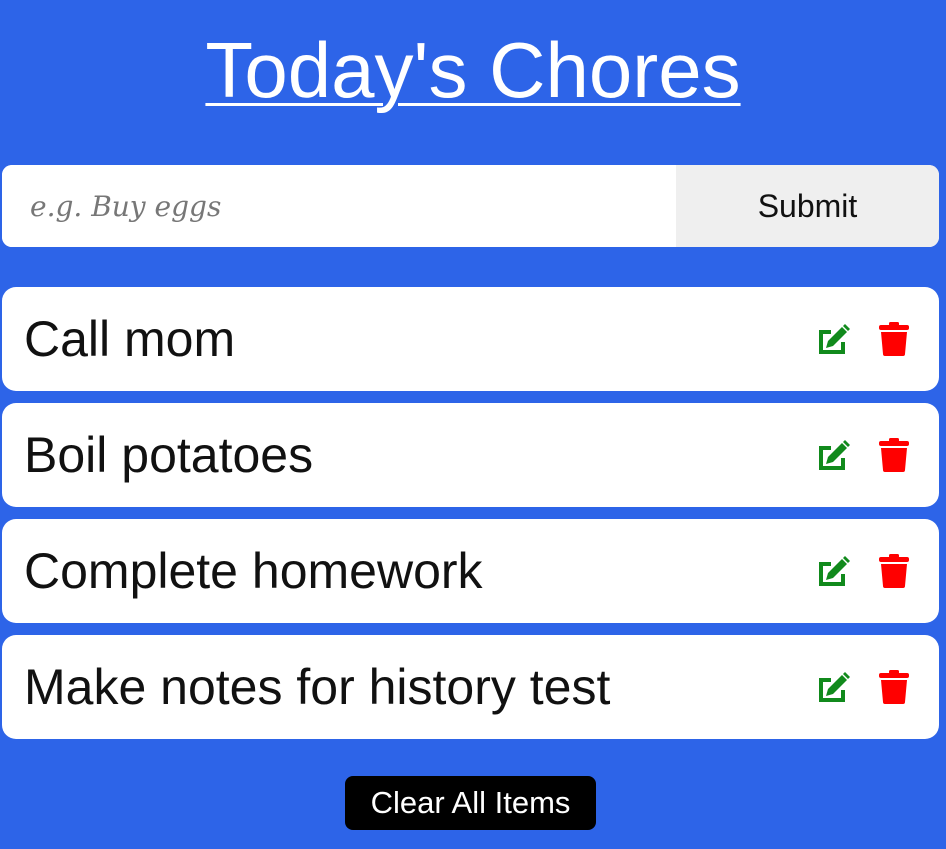  What do you see at coordinates (470, 455) in the screenshot?
I see `chore-item: Boil potatoes` at bounding box center [470, 455].